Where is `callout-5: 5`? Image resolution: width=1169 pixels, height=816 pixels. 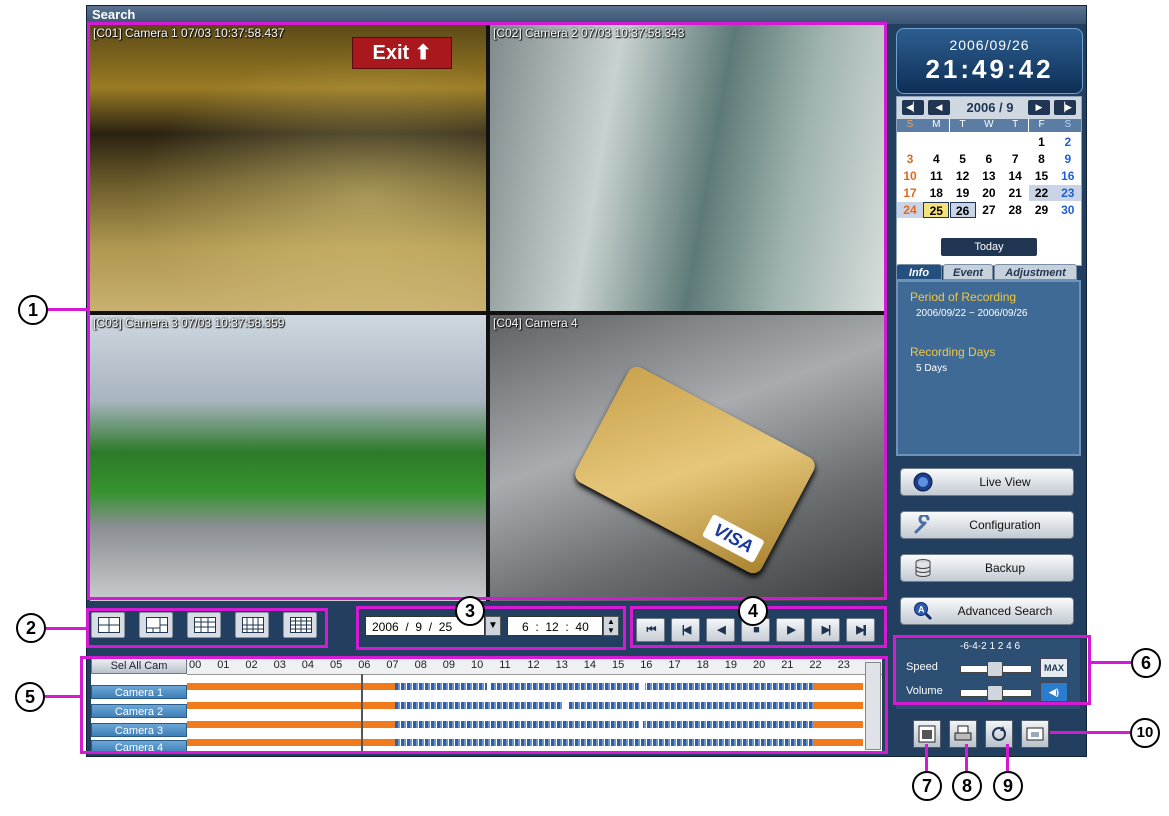
callout-5: 5 is located at coordinates (30, 697).